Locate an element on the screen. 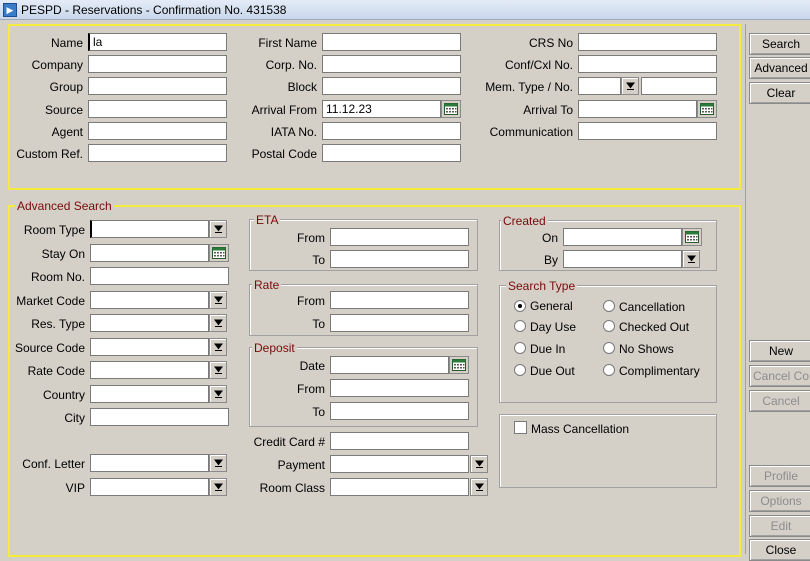 This screenshot has width=810, height=561. country-dropdown-button is located at coordinates (218, 394).